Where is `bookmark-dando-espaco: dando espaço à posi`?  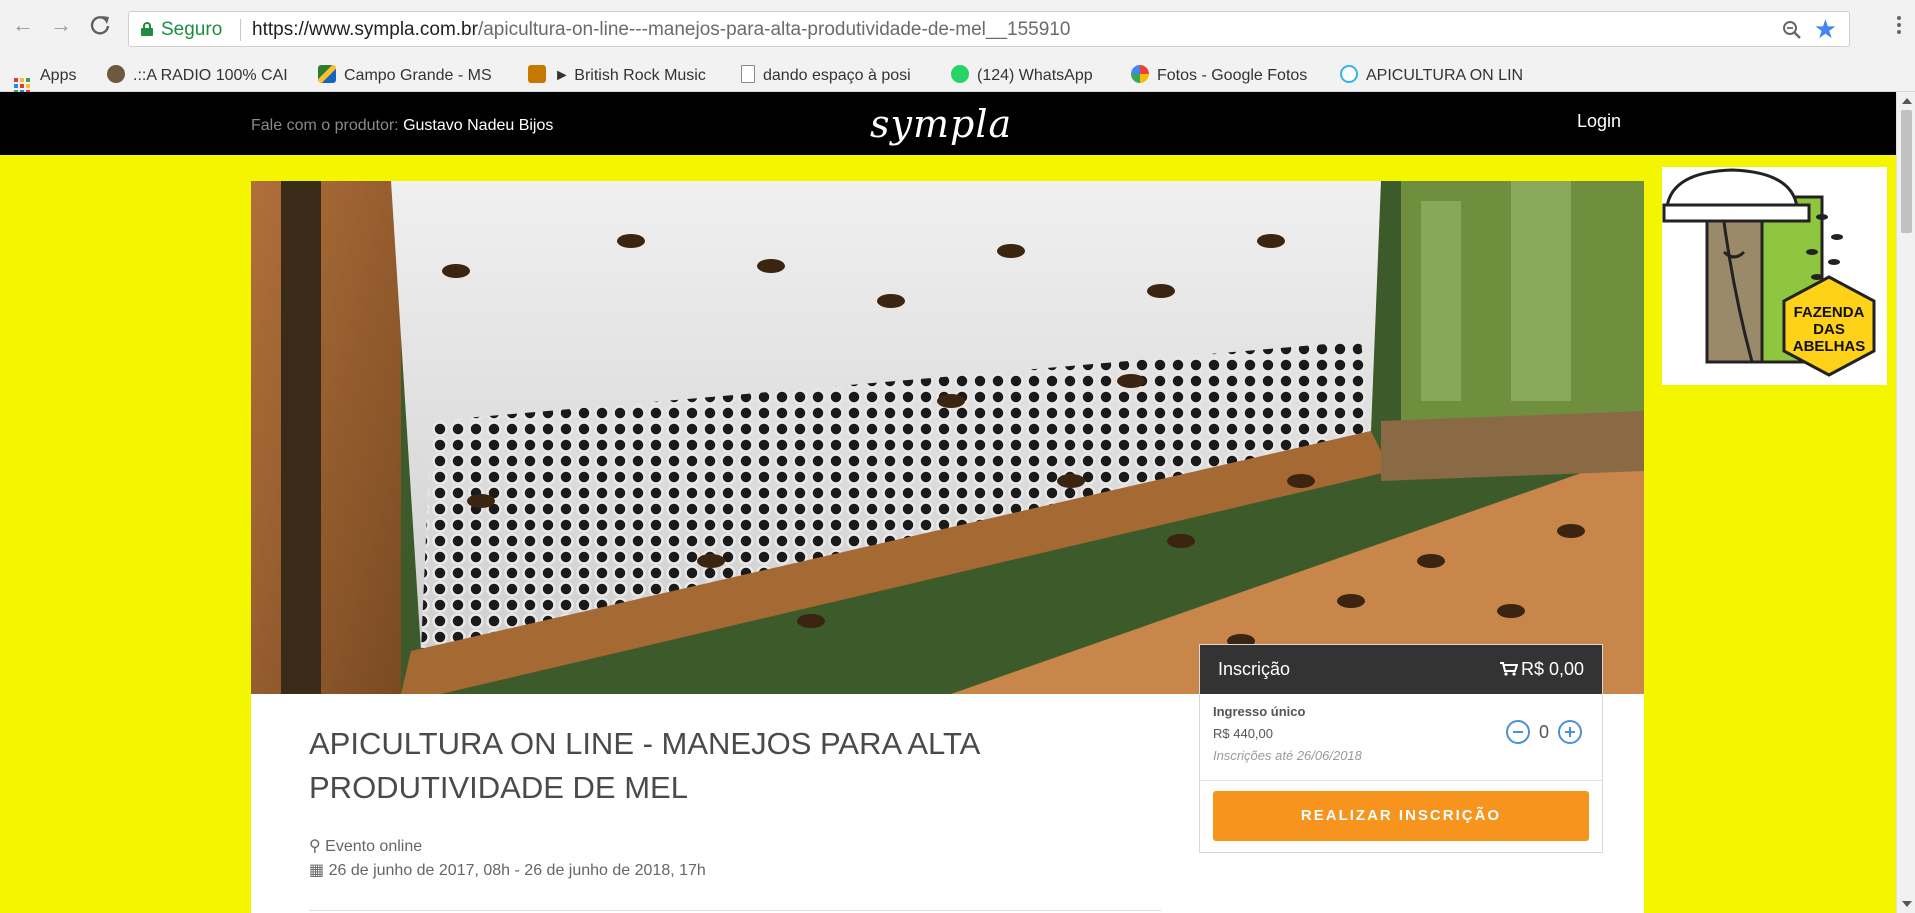
bookmark-dando-espaco: dando espaço à posi is located at coordinates (840, 76).